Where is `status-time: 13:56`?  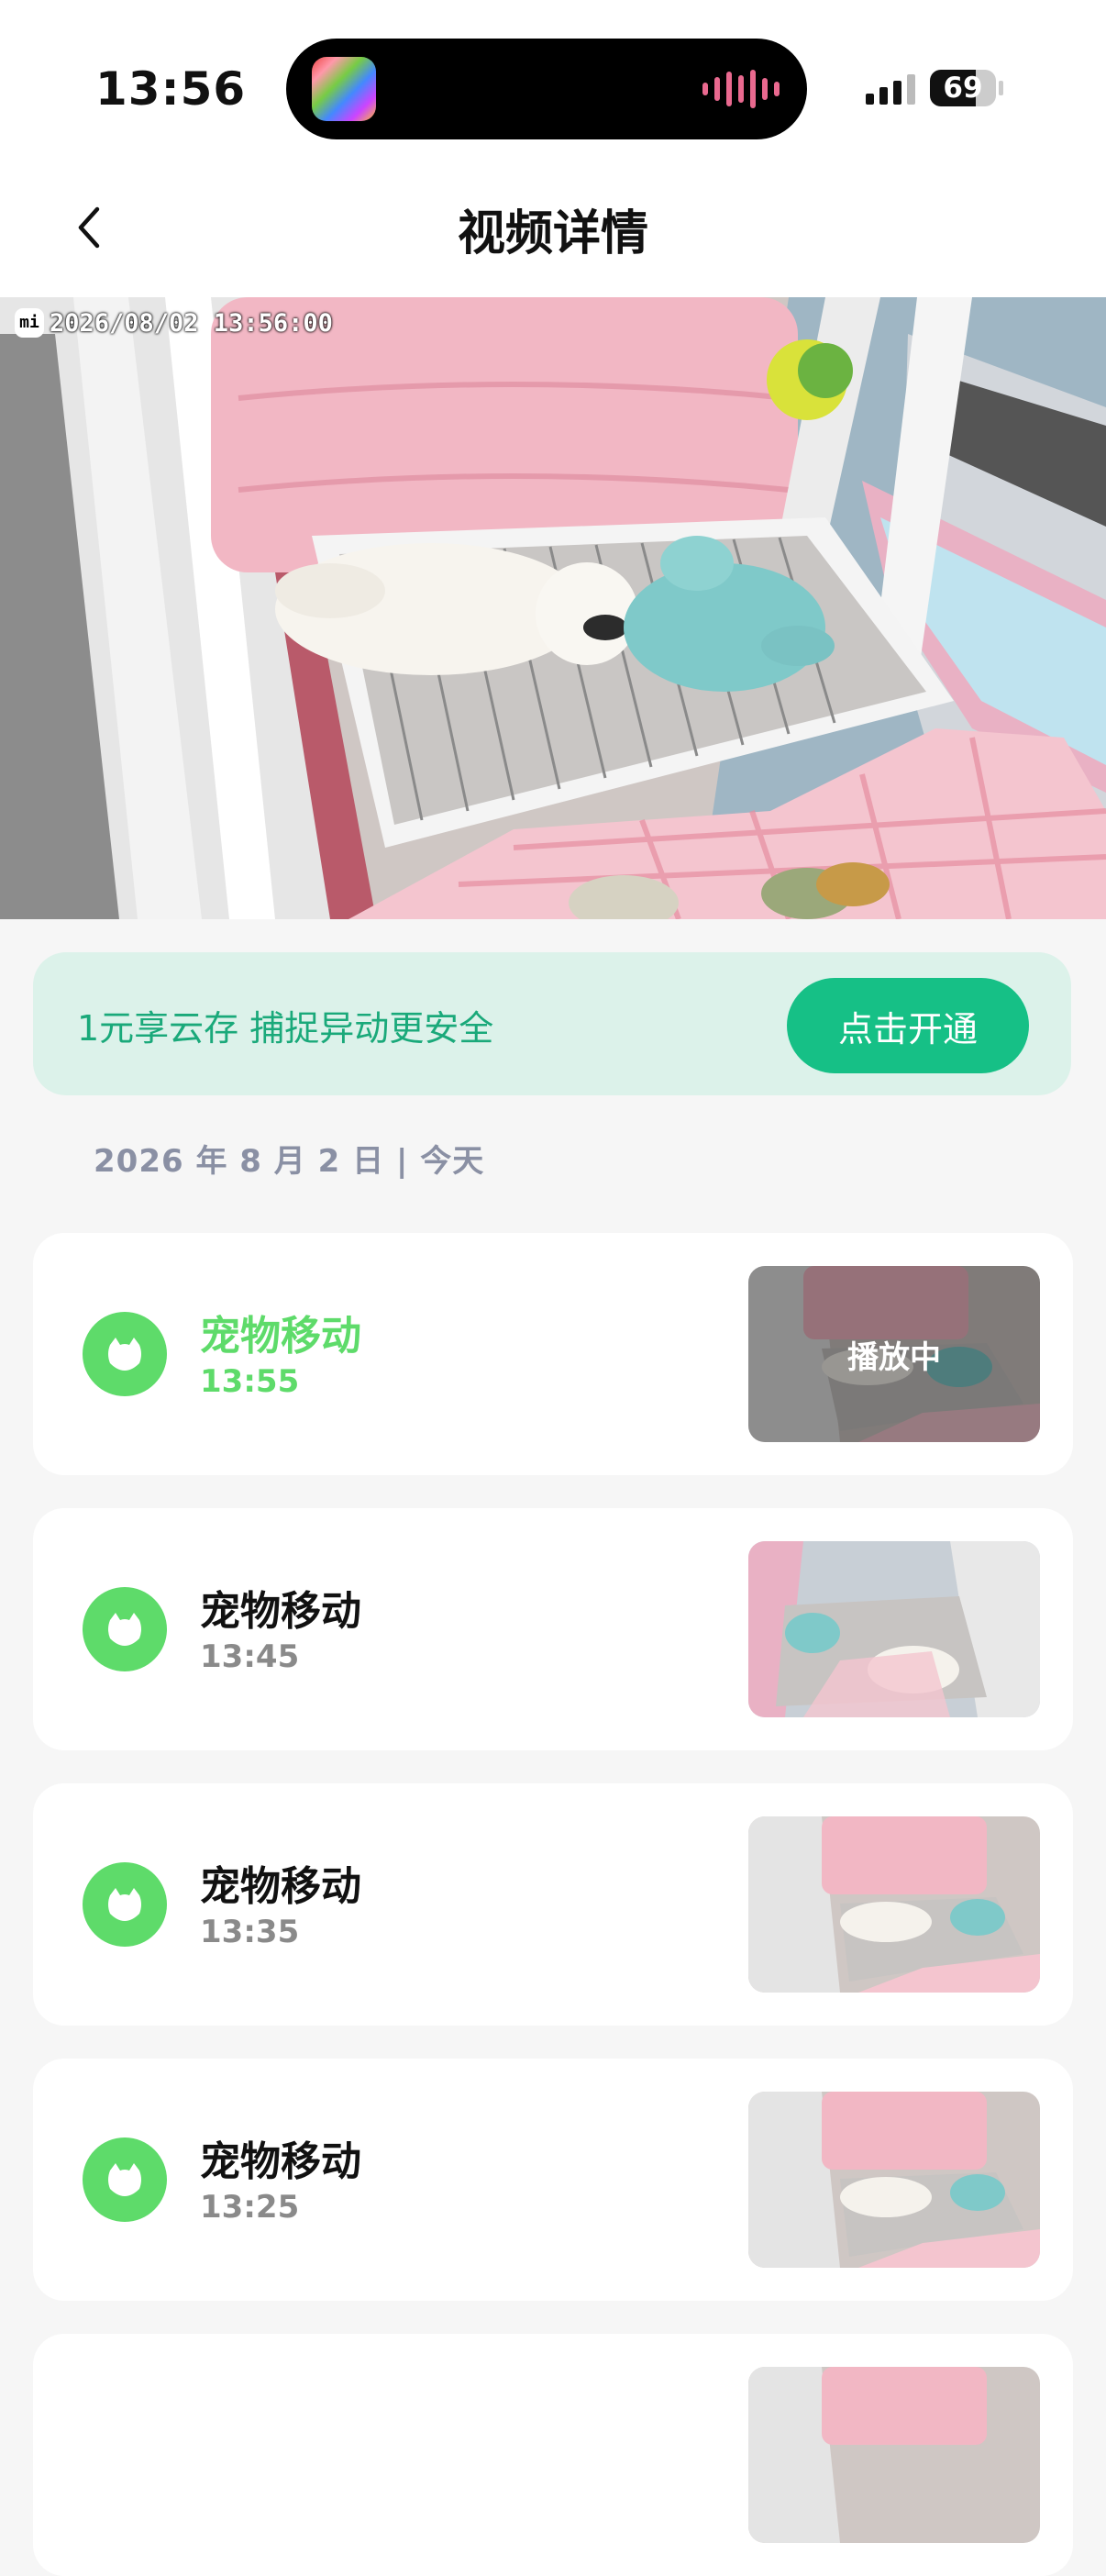 status-time: 13:56 is located at coordinates (171, 89).